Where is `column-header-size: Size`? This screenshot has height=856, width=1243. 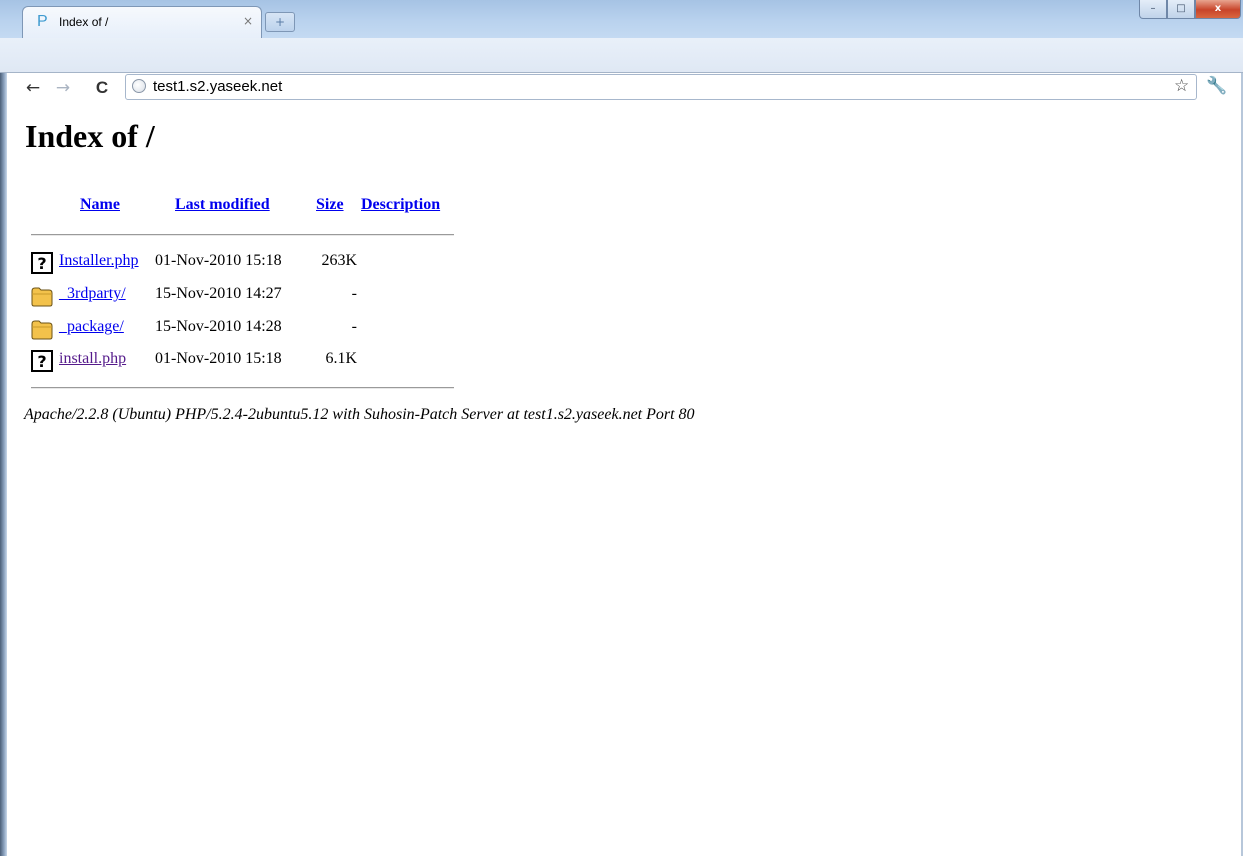
column-header-size: Size is located at coordinates (330, 205).